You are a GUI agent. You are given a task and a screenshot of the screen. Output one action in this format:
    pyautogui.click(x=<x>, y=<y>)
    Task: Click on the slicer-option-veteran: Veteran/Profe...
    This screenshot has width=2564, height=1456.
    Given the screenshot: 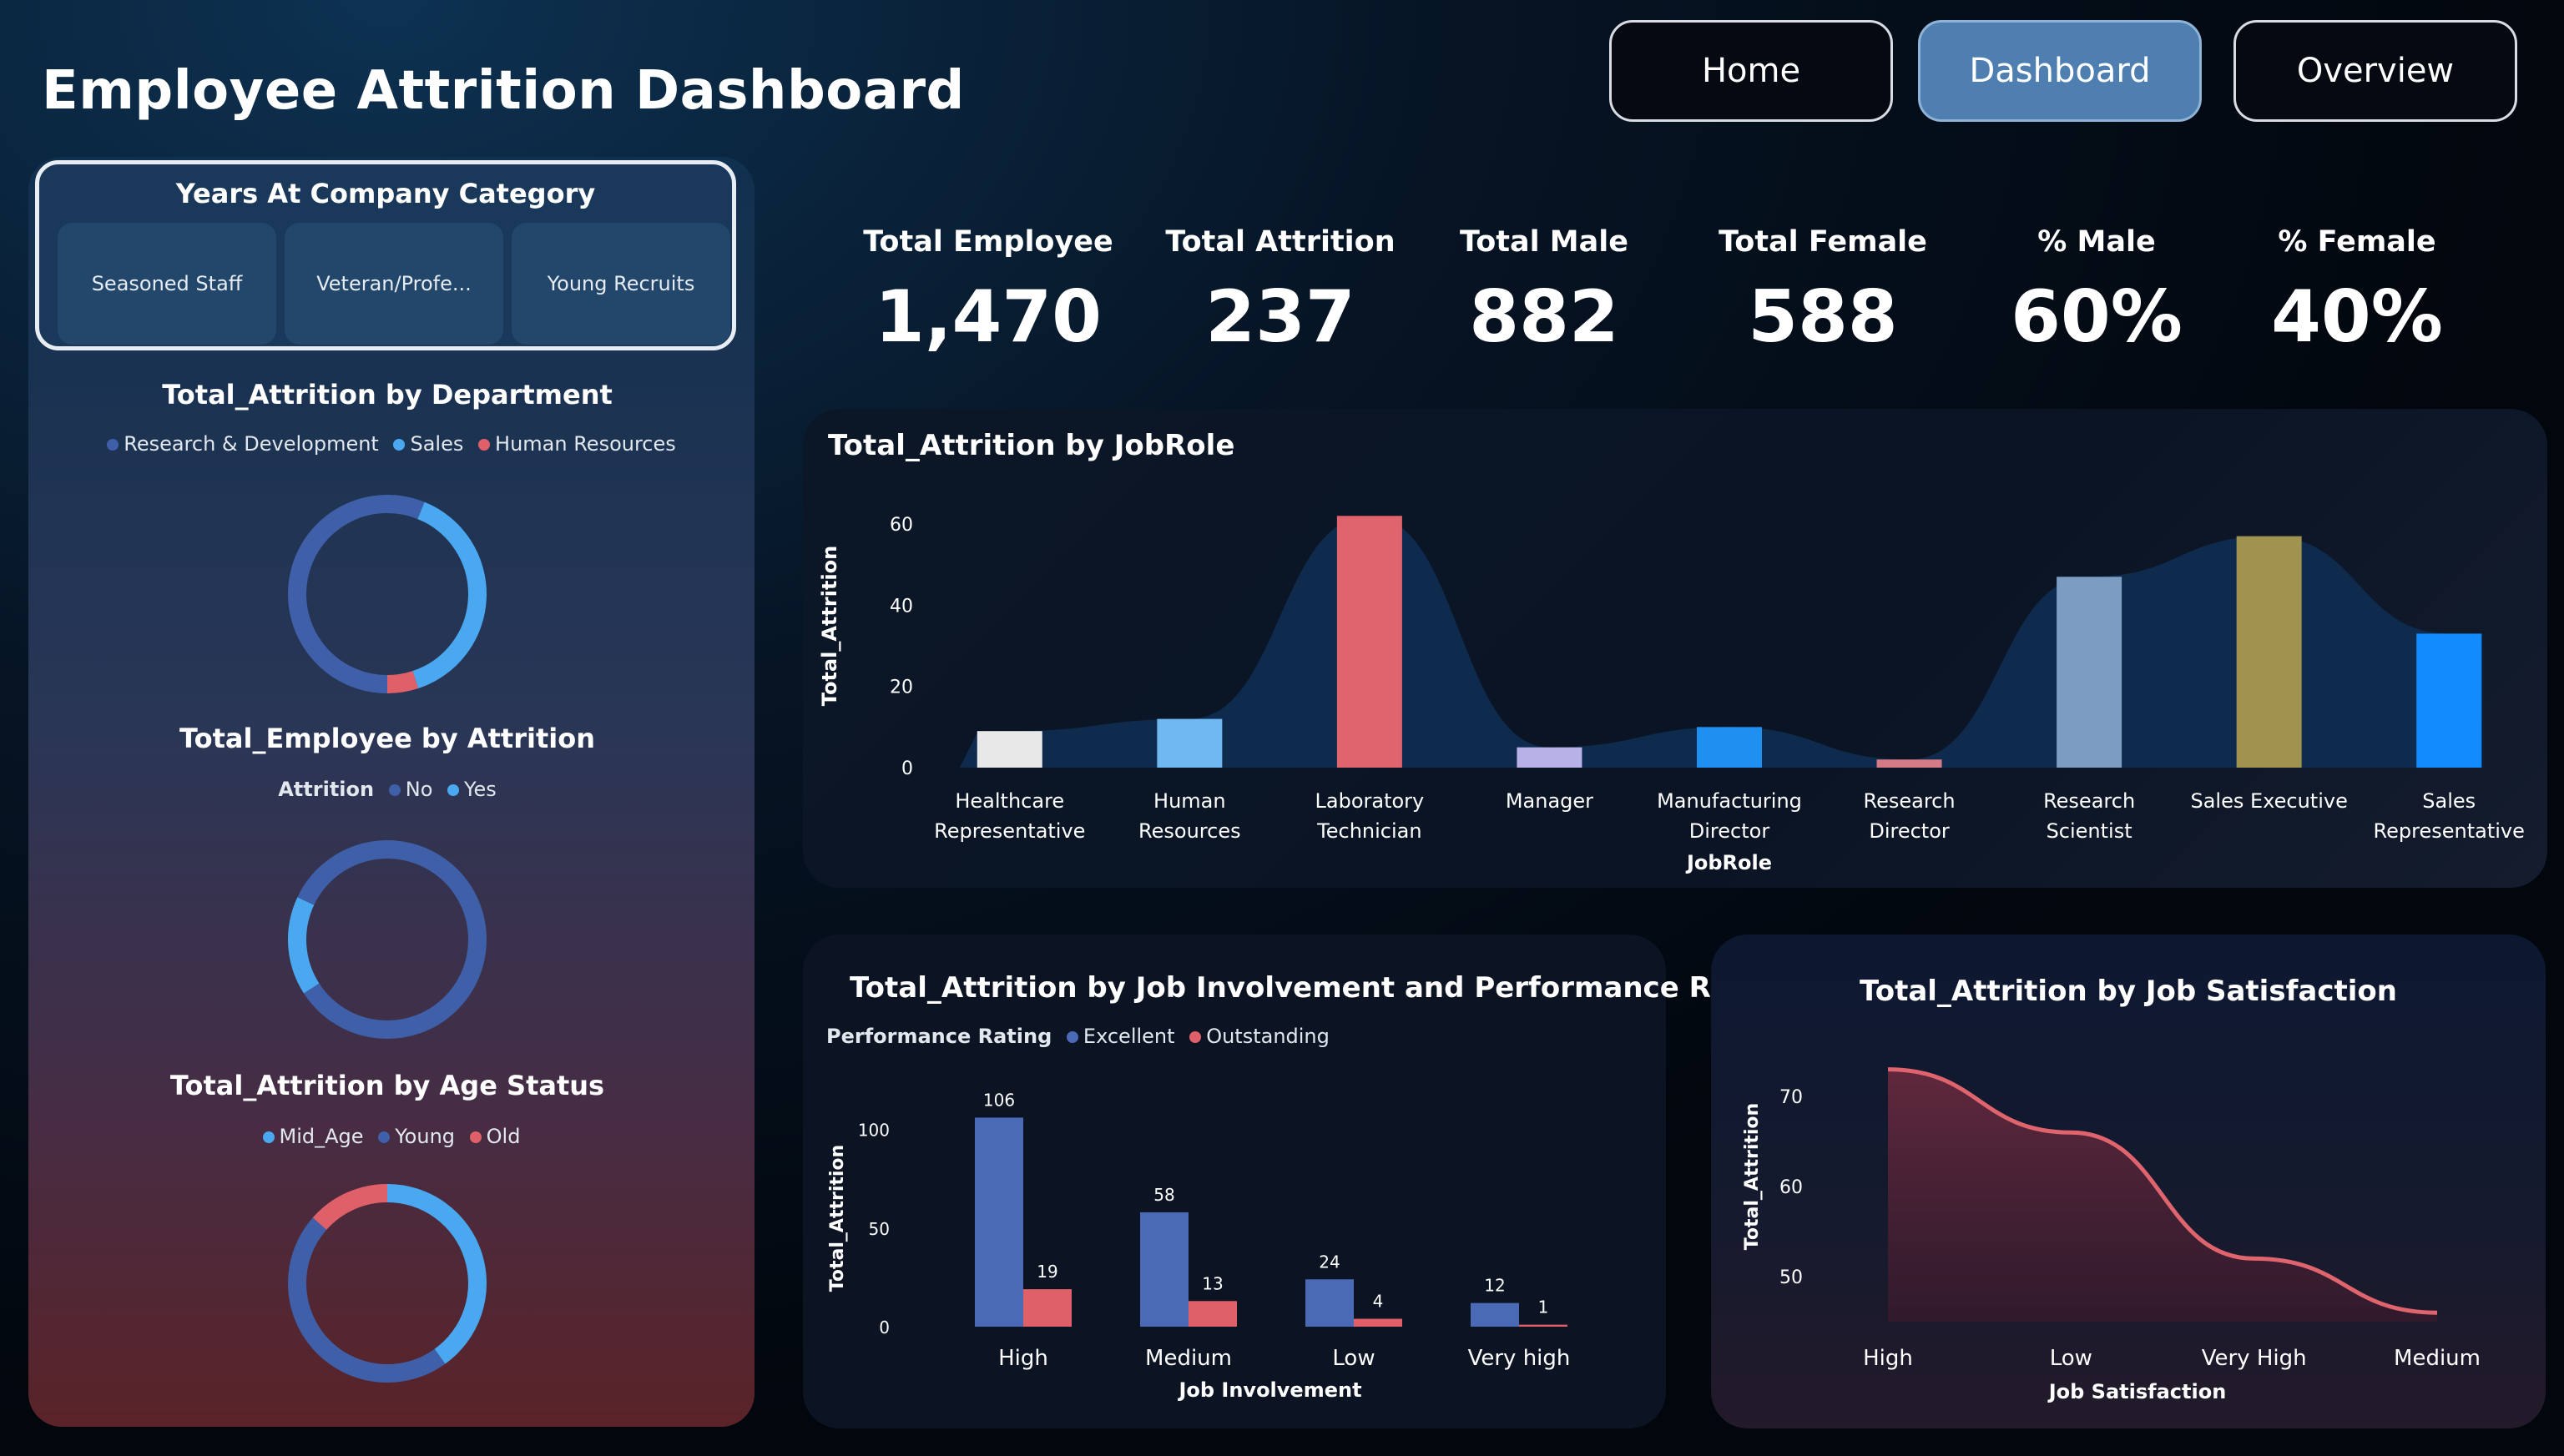 What is the action you would take?
    pyautogui.click(x=394, y=284)
    